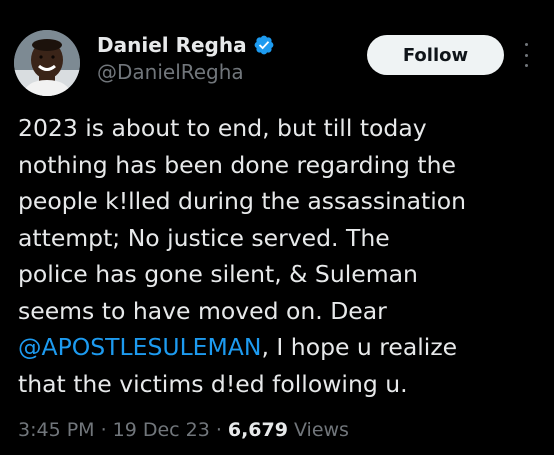 The image size is (554, 455). Describe the element at coordinates (258, 430) in the screenshot. I see `views-count: 6,679` at that location.